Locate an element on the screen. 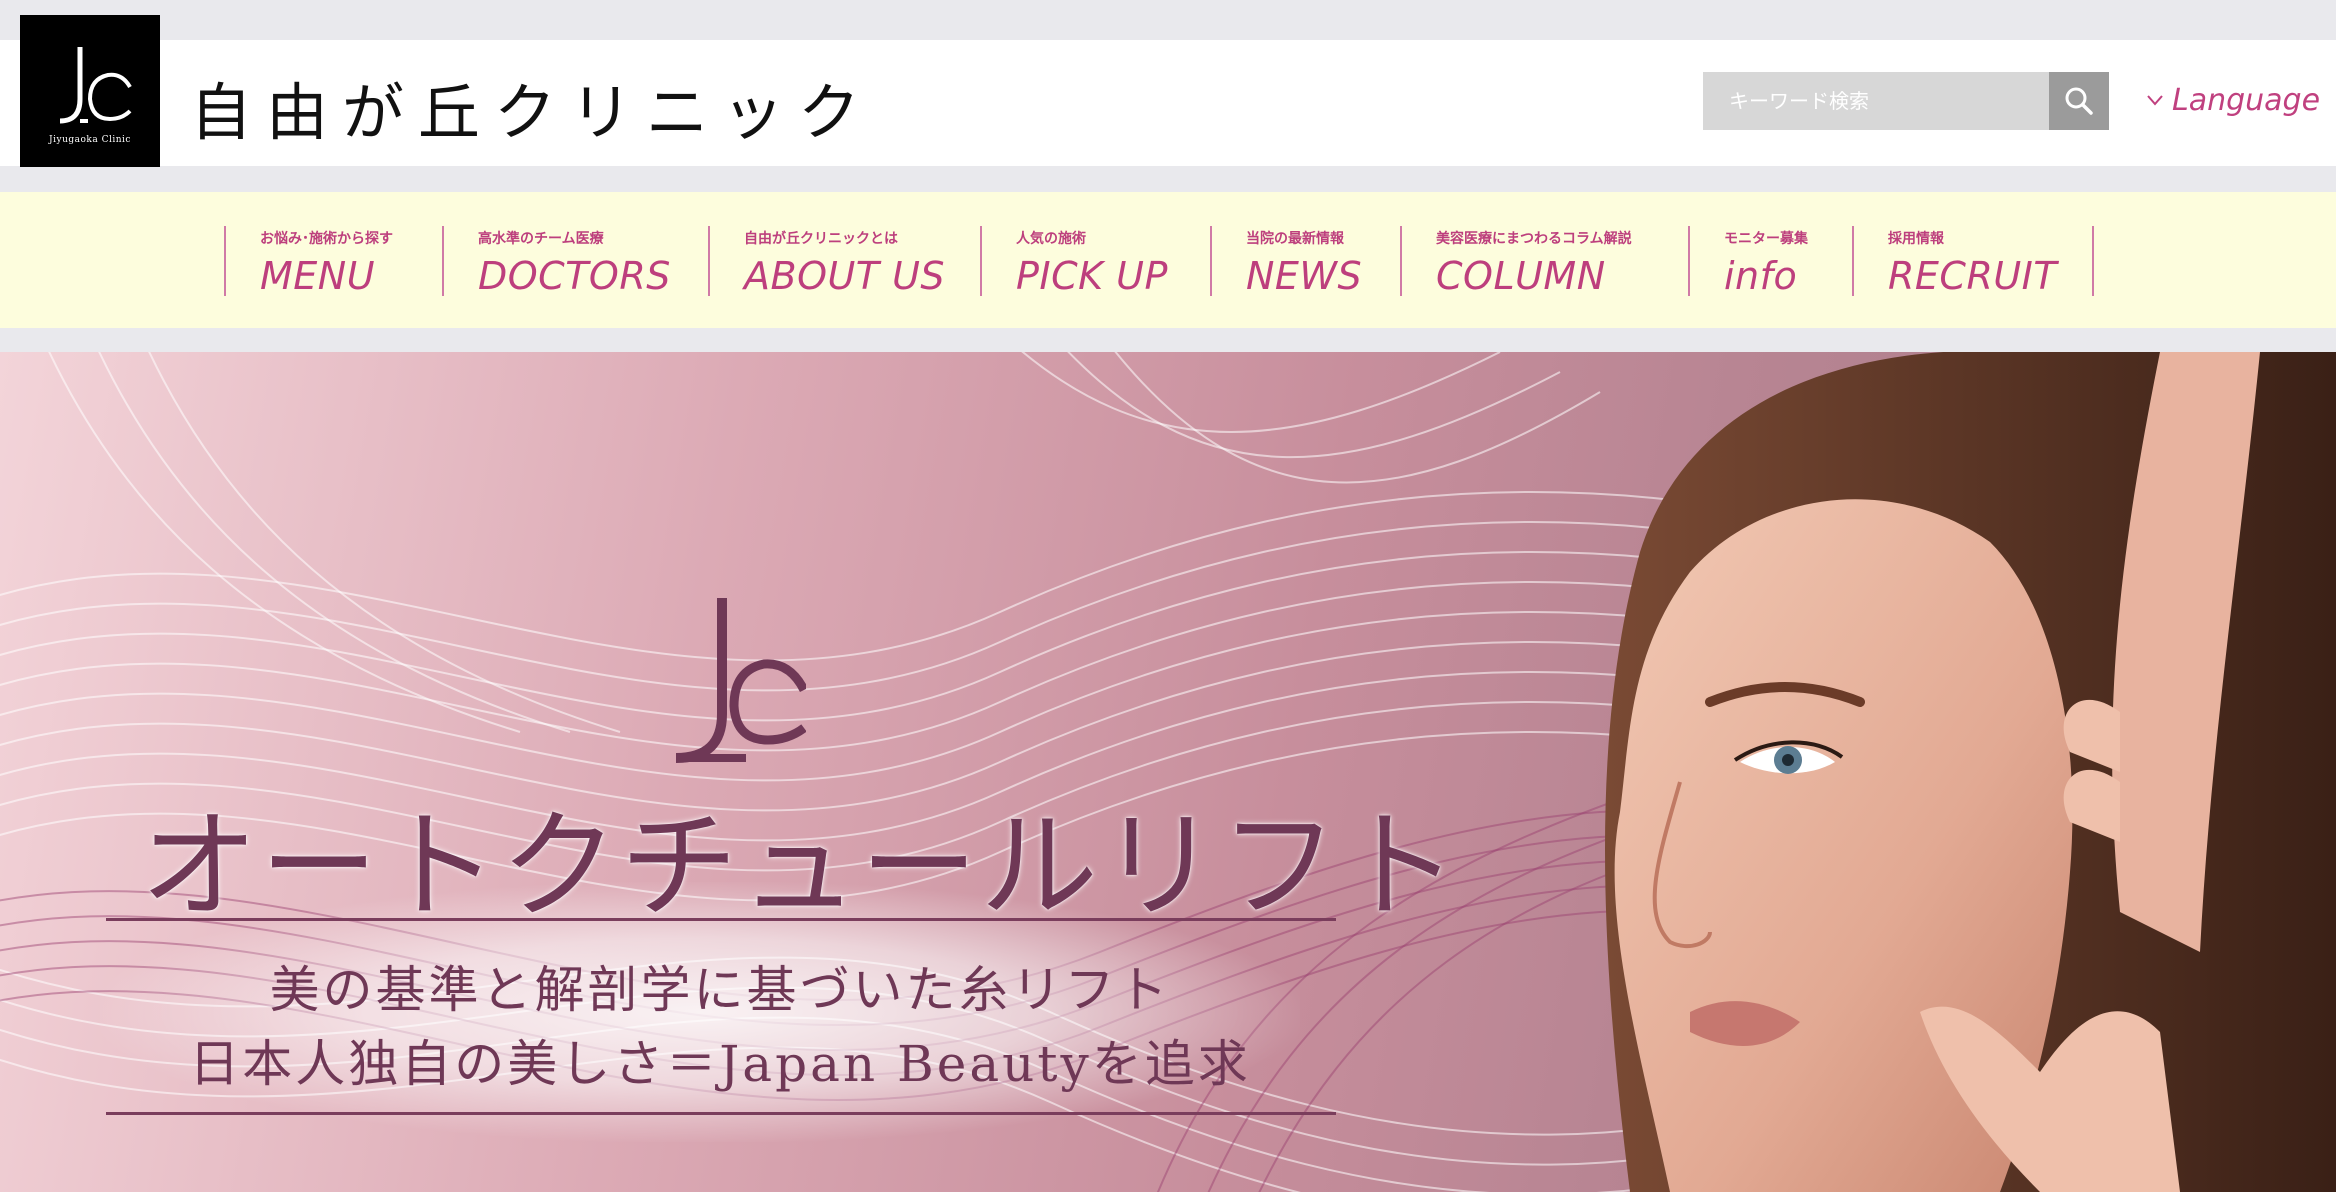 Image resolution: width=2336 pixels, height=1192 pixels. nav-item-menu: お悩み･施術から探す MENU is located at coordinates (333, 262).